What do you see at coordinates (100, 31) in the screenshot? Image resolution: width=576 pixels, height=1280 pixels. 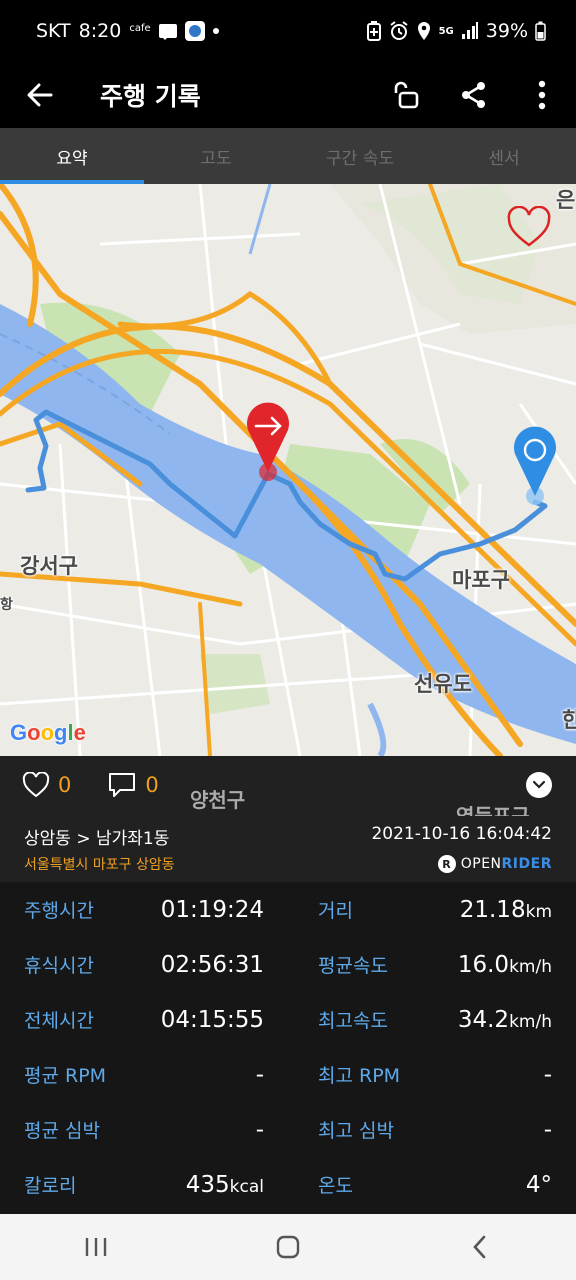 I see `clock: 8:20` at bounding box center [100, 31].